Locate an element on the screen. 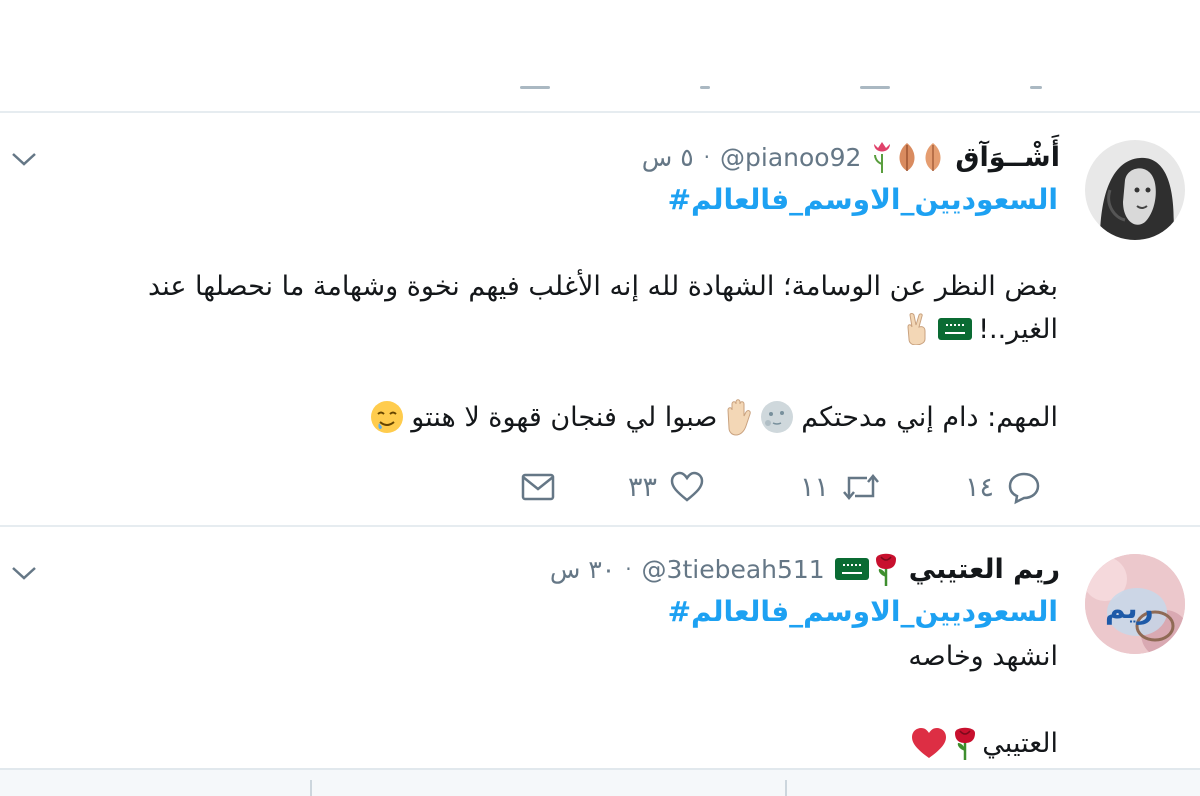  heart-icon is located at coordinates (687, 486).